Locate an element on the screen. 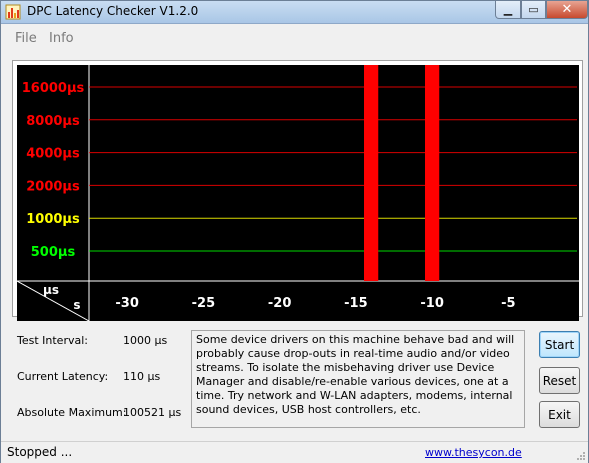 The width and height of the screenshot is (589, 463). window-title: DPC Latency Checker V1.2.0 is located at coordinates (113, 11).